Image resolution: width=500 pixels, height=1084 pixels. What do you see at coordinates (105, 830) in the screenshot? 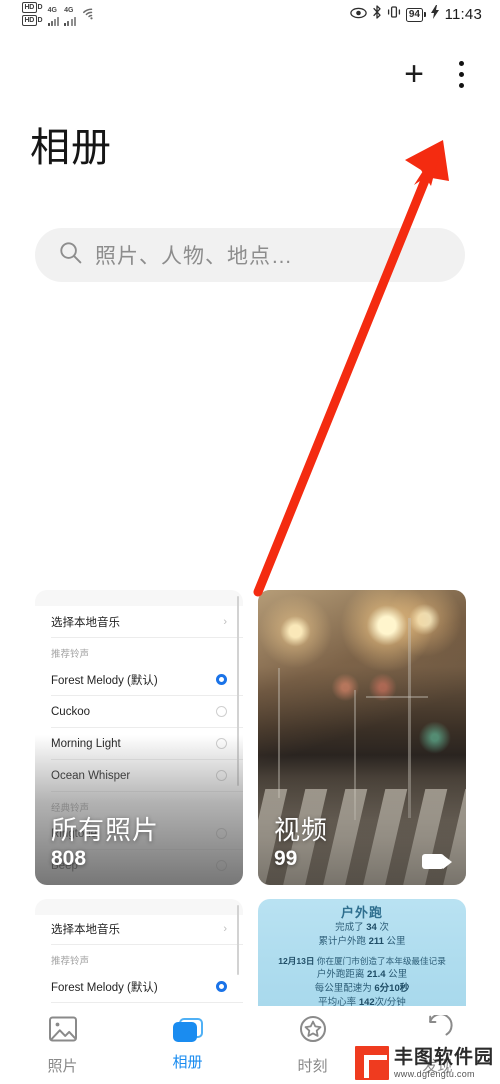
I see `album-name: 所有照片` at bounding box center [105, 830].